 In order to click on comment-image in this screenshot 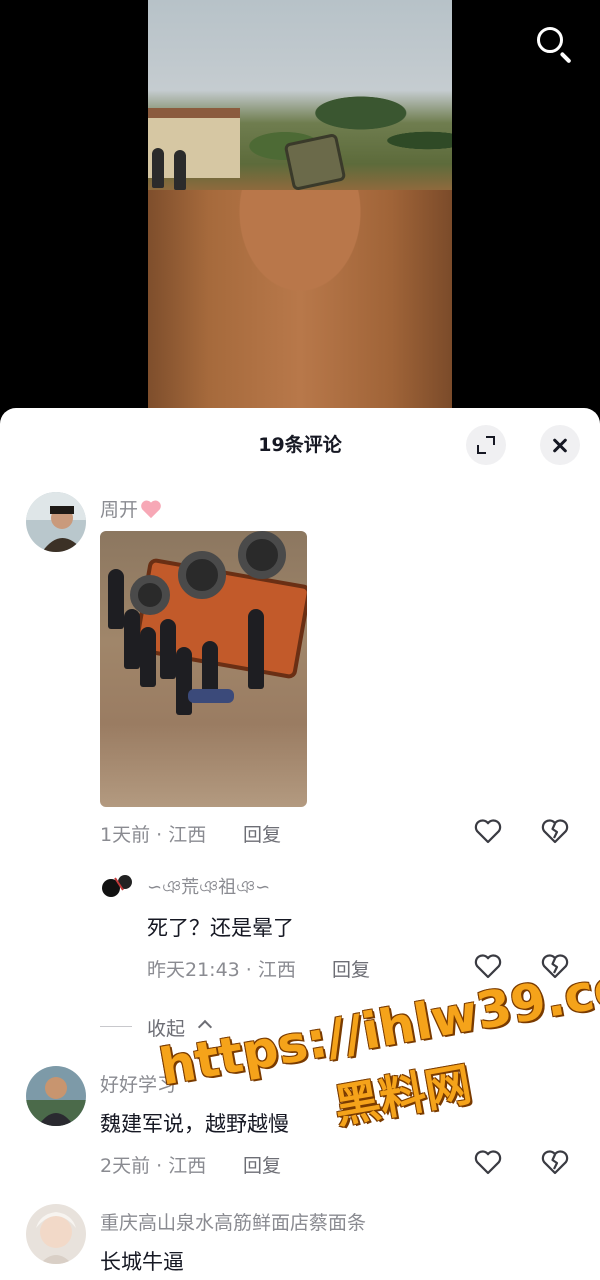, I will do `click(203, 669)`.